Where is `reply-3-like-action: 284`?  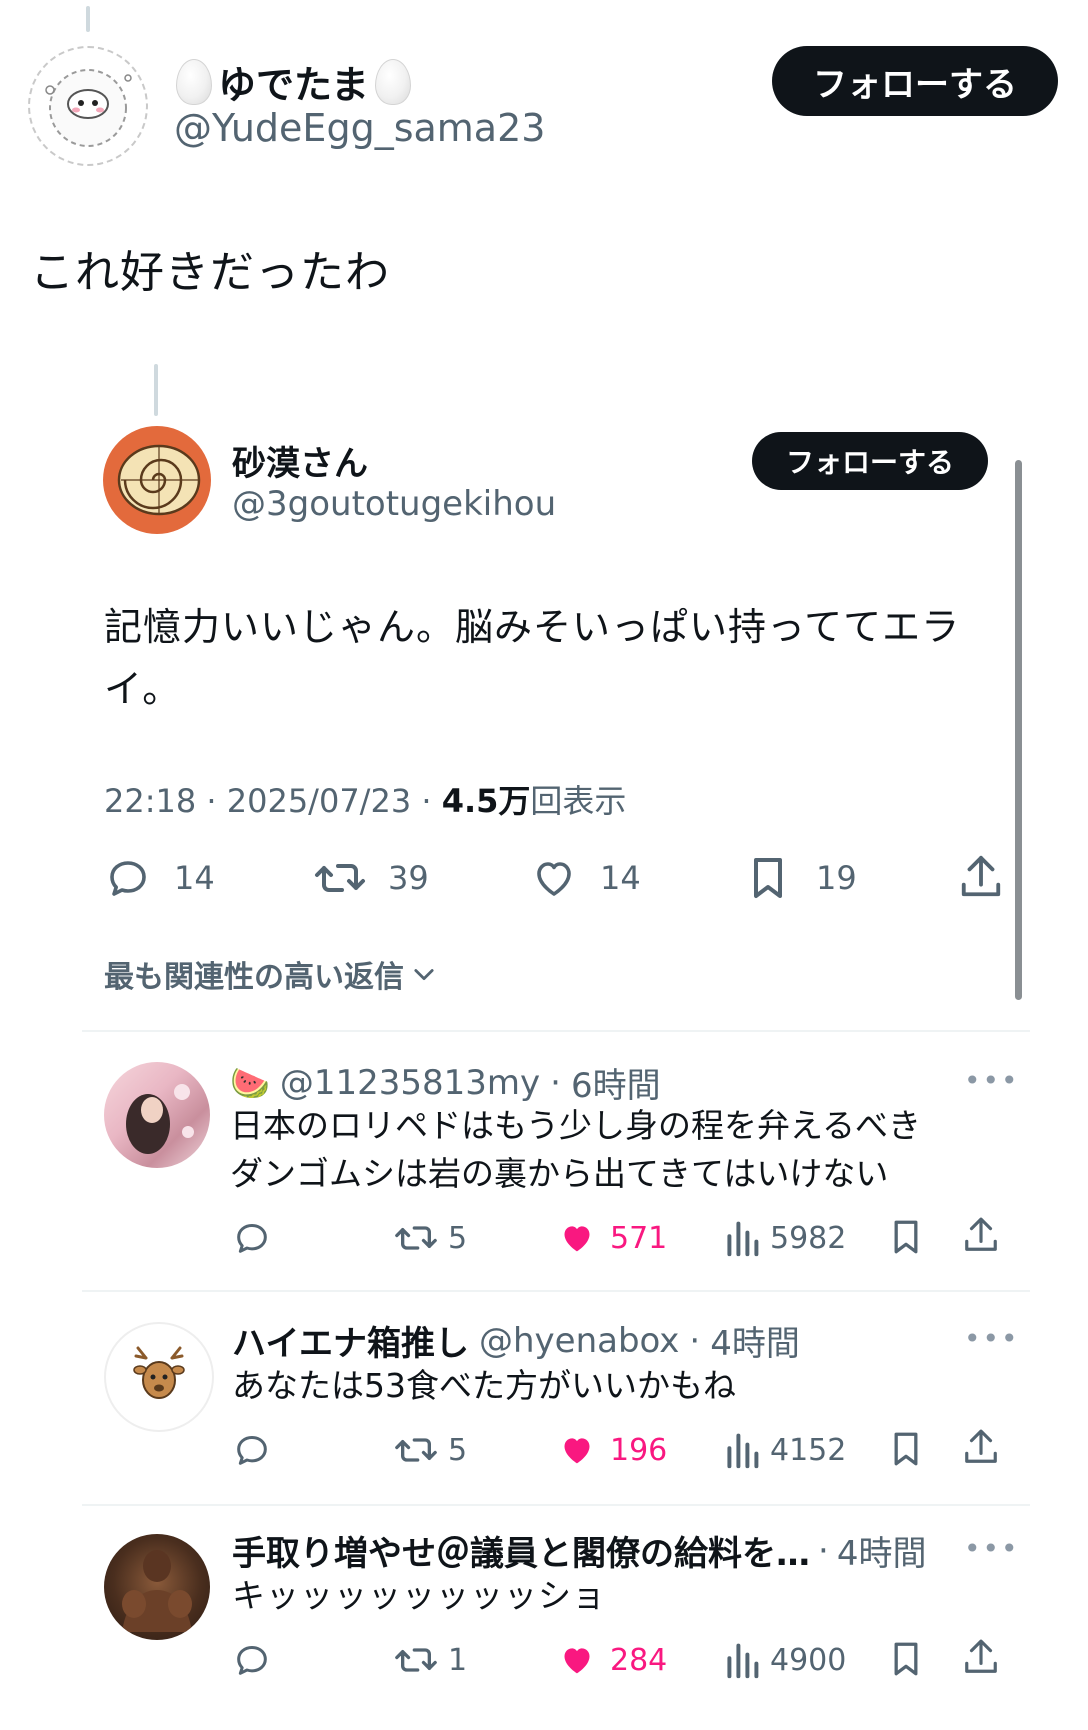 reply-3-like-action: 284 is located at coordinates (611, 1660).